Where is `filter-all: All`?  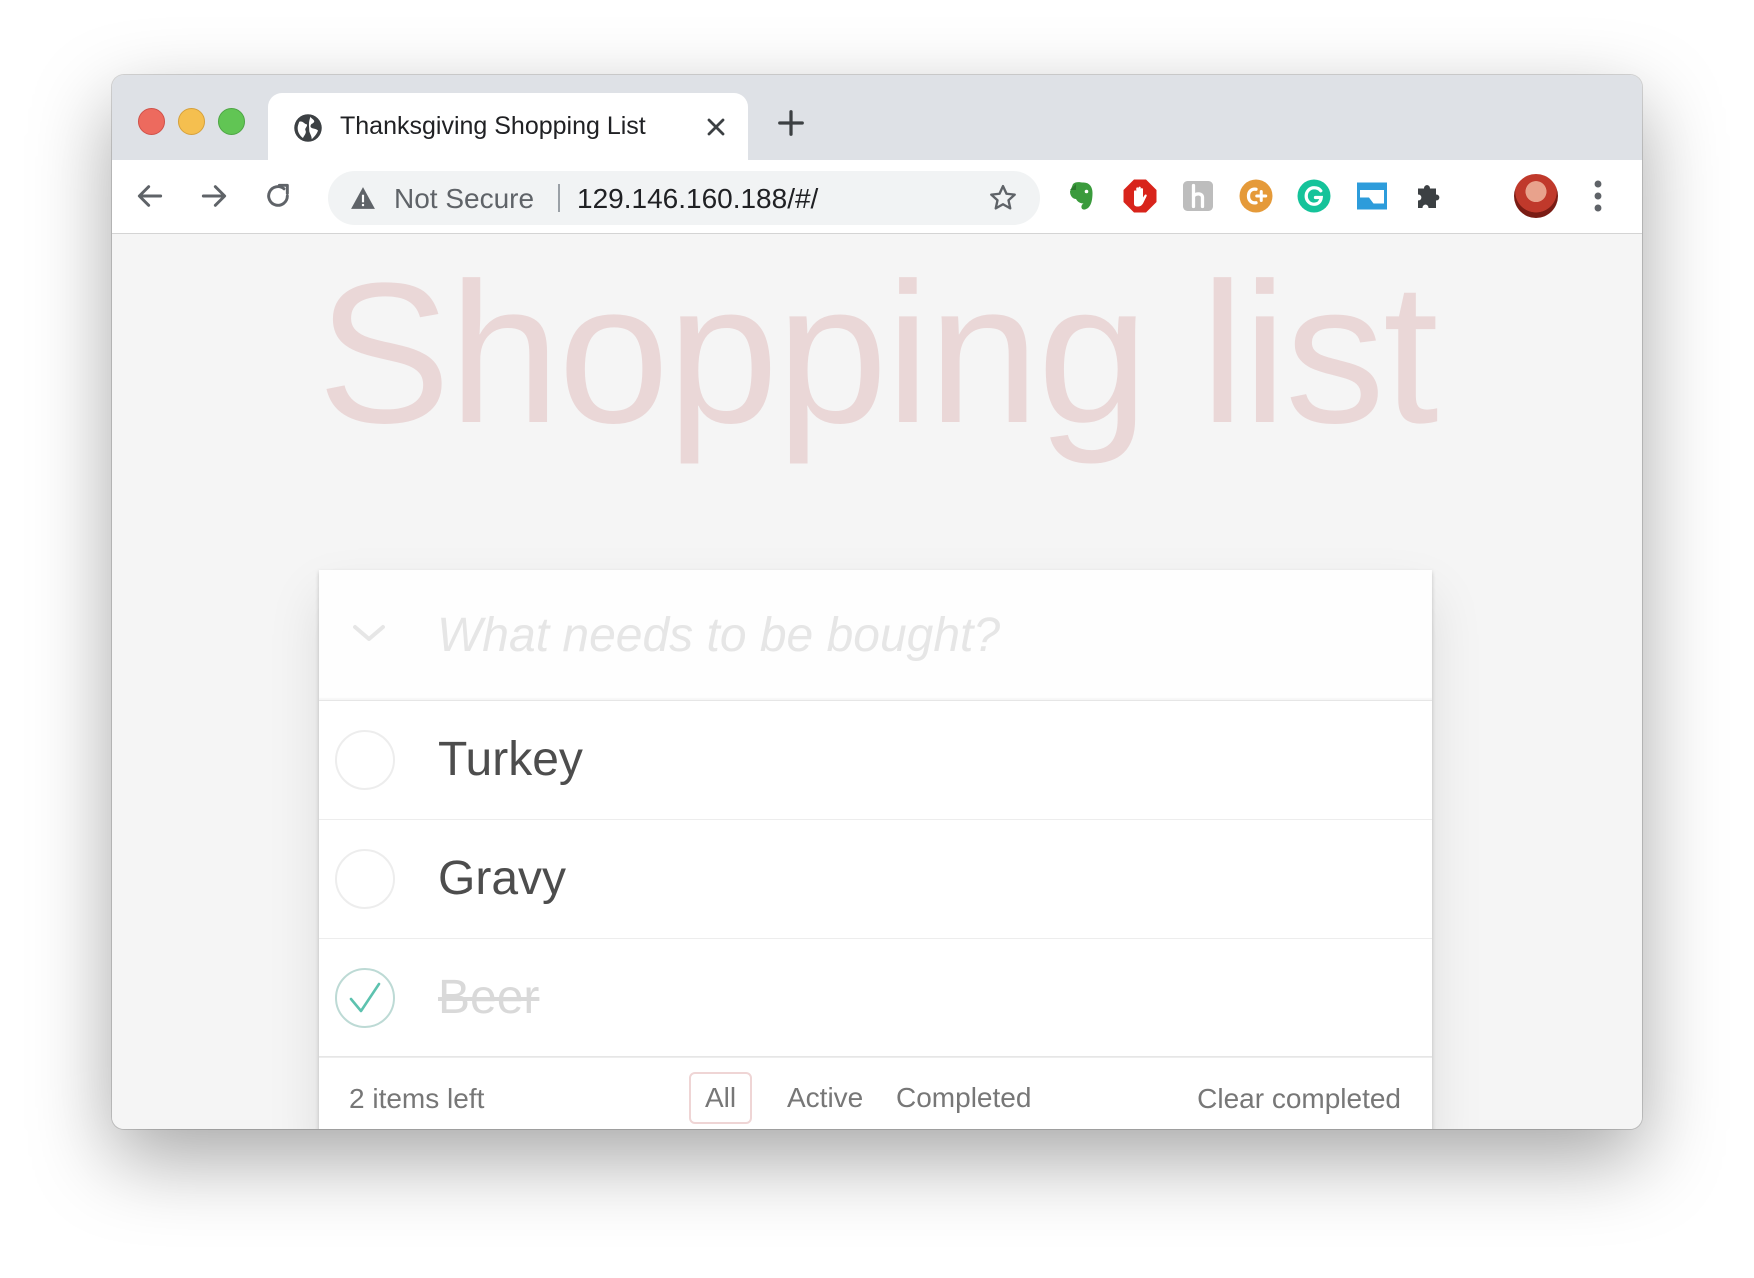
filter-all: All is located at coordinates (721, 1098).